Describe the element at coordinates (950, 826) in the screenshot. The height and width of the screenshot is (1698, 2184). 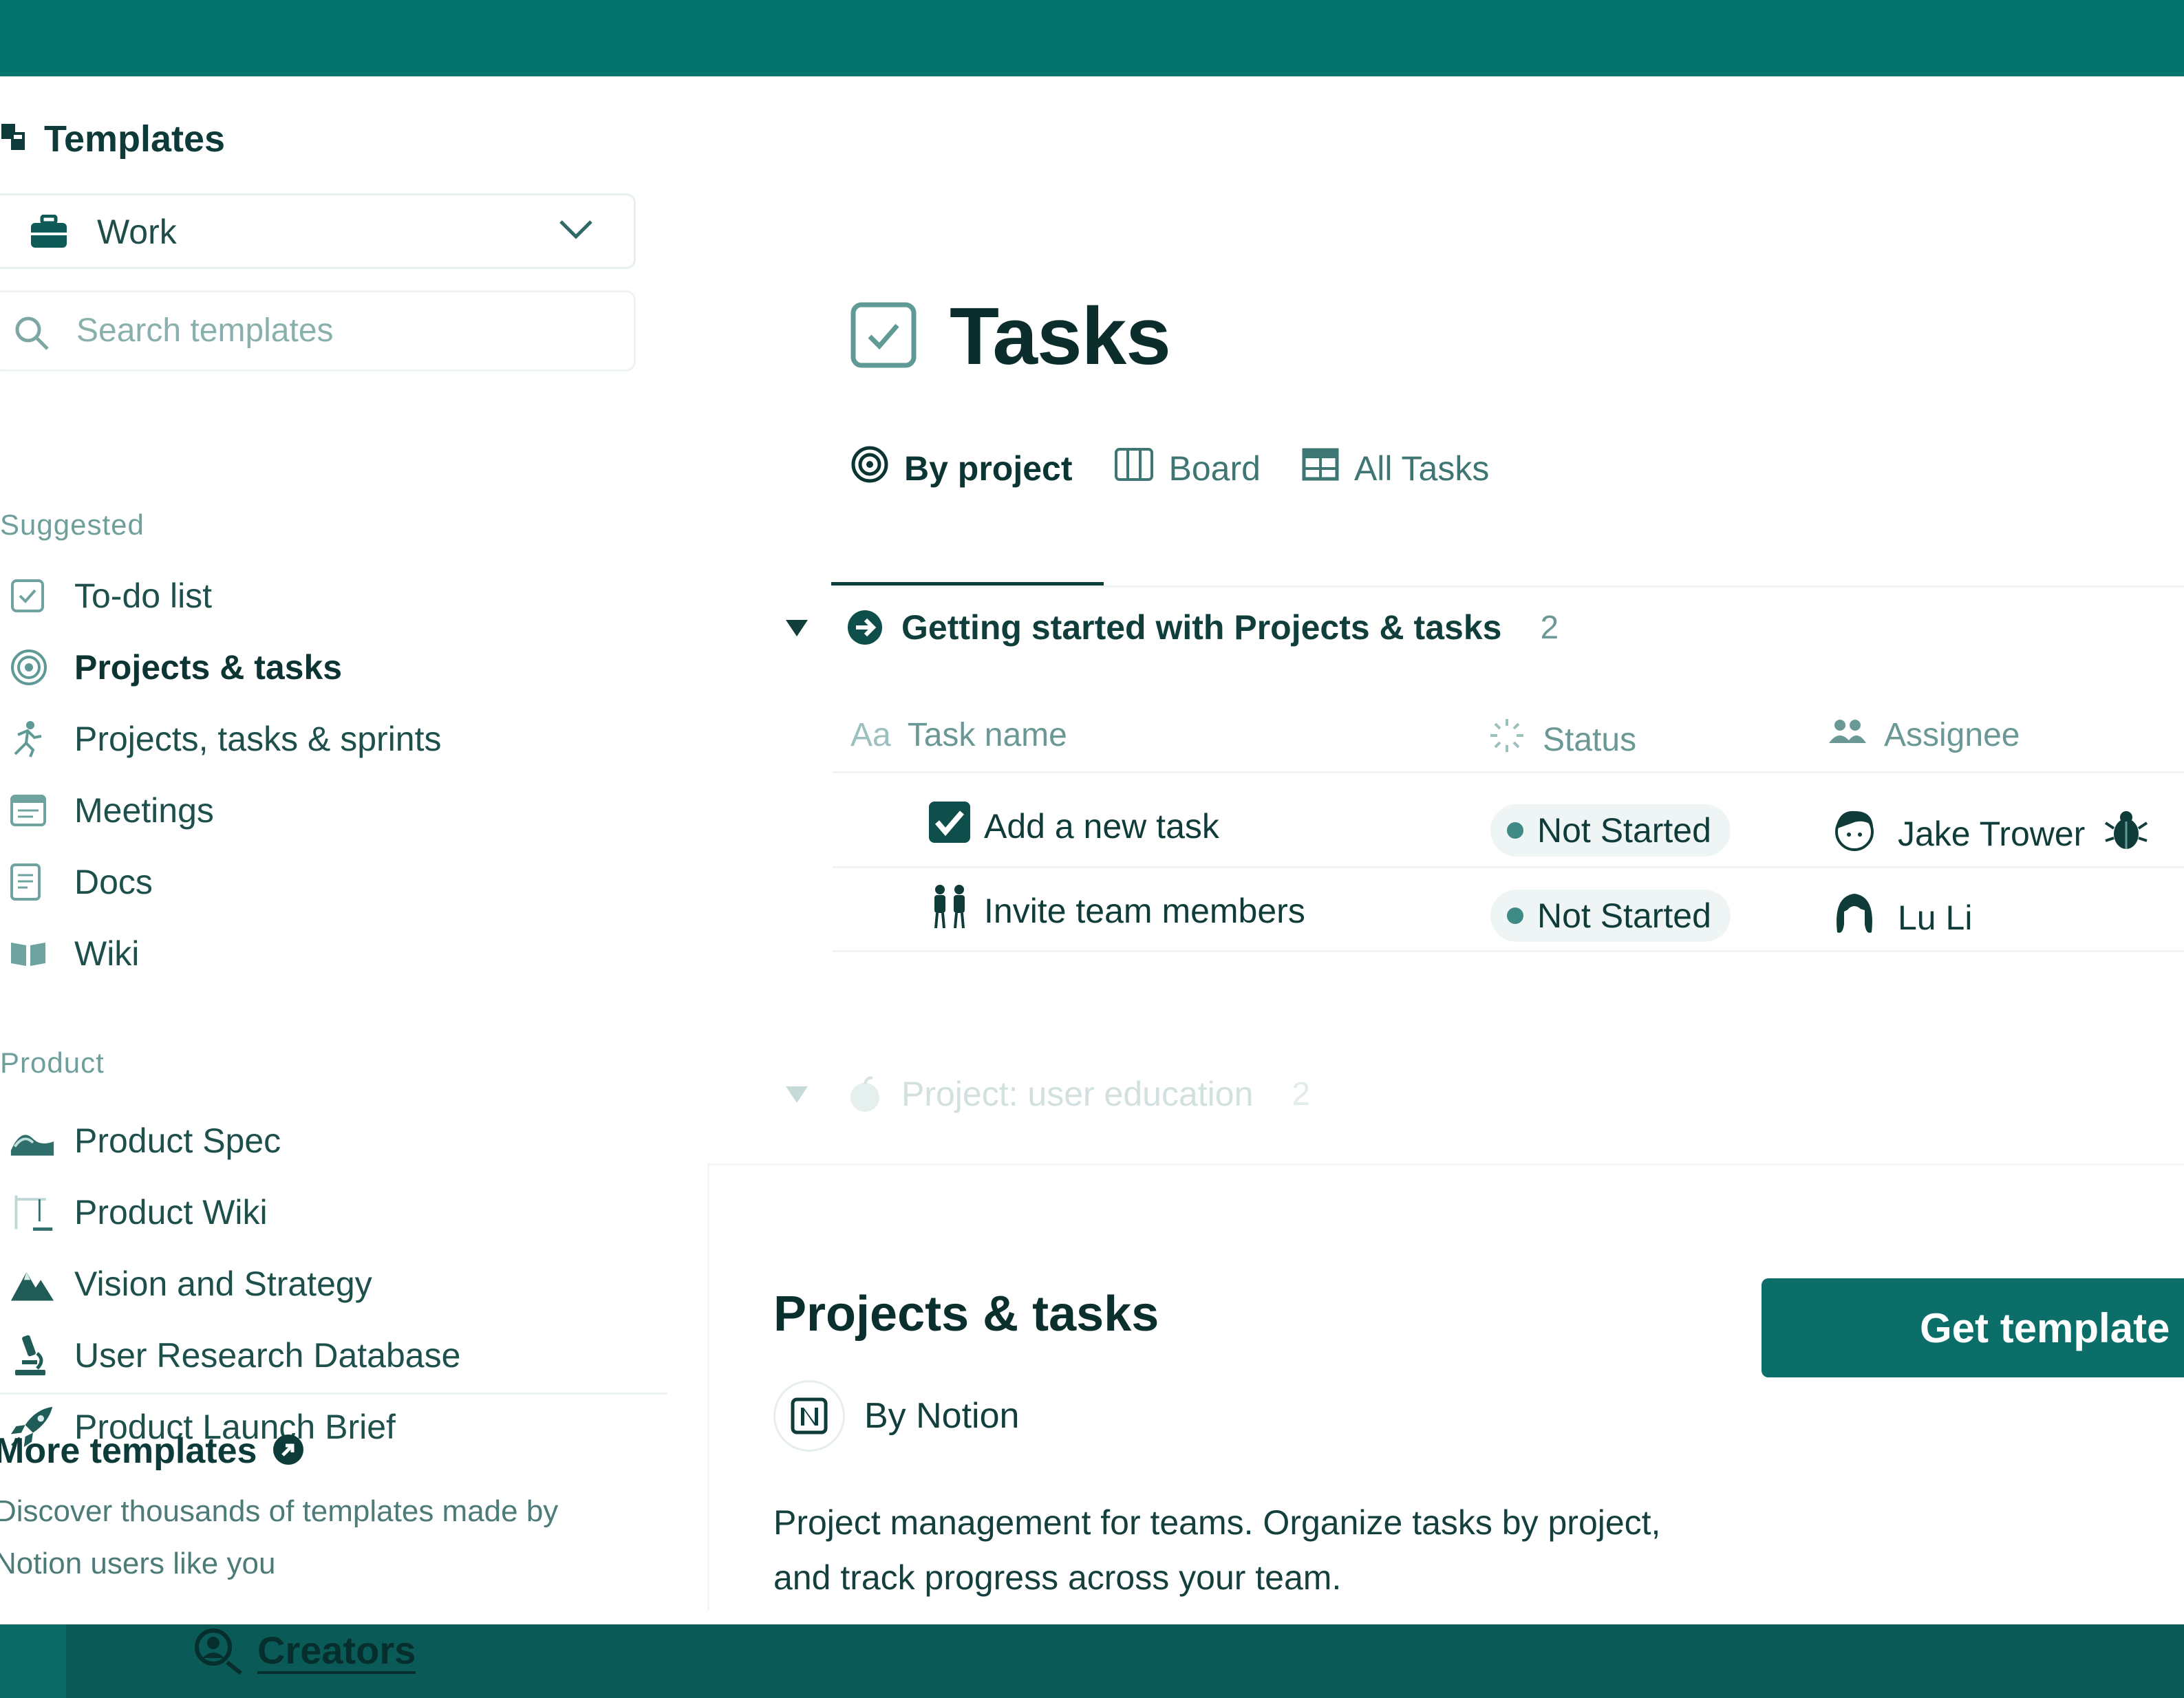
I see `checkbox-checked-icon` at that location.